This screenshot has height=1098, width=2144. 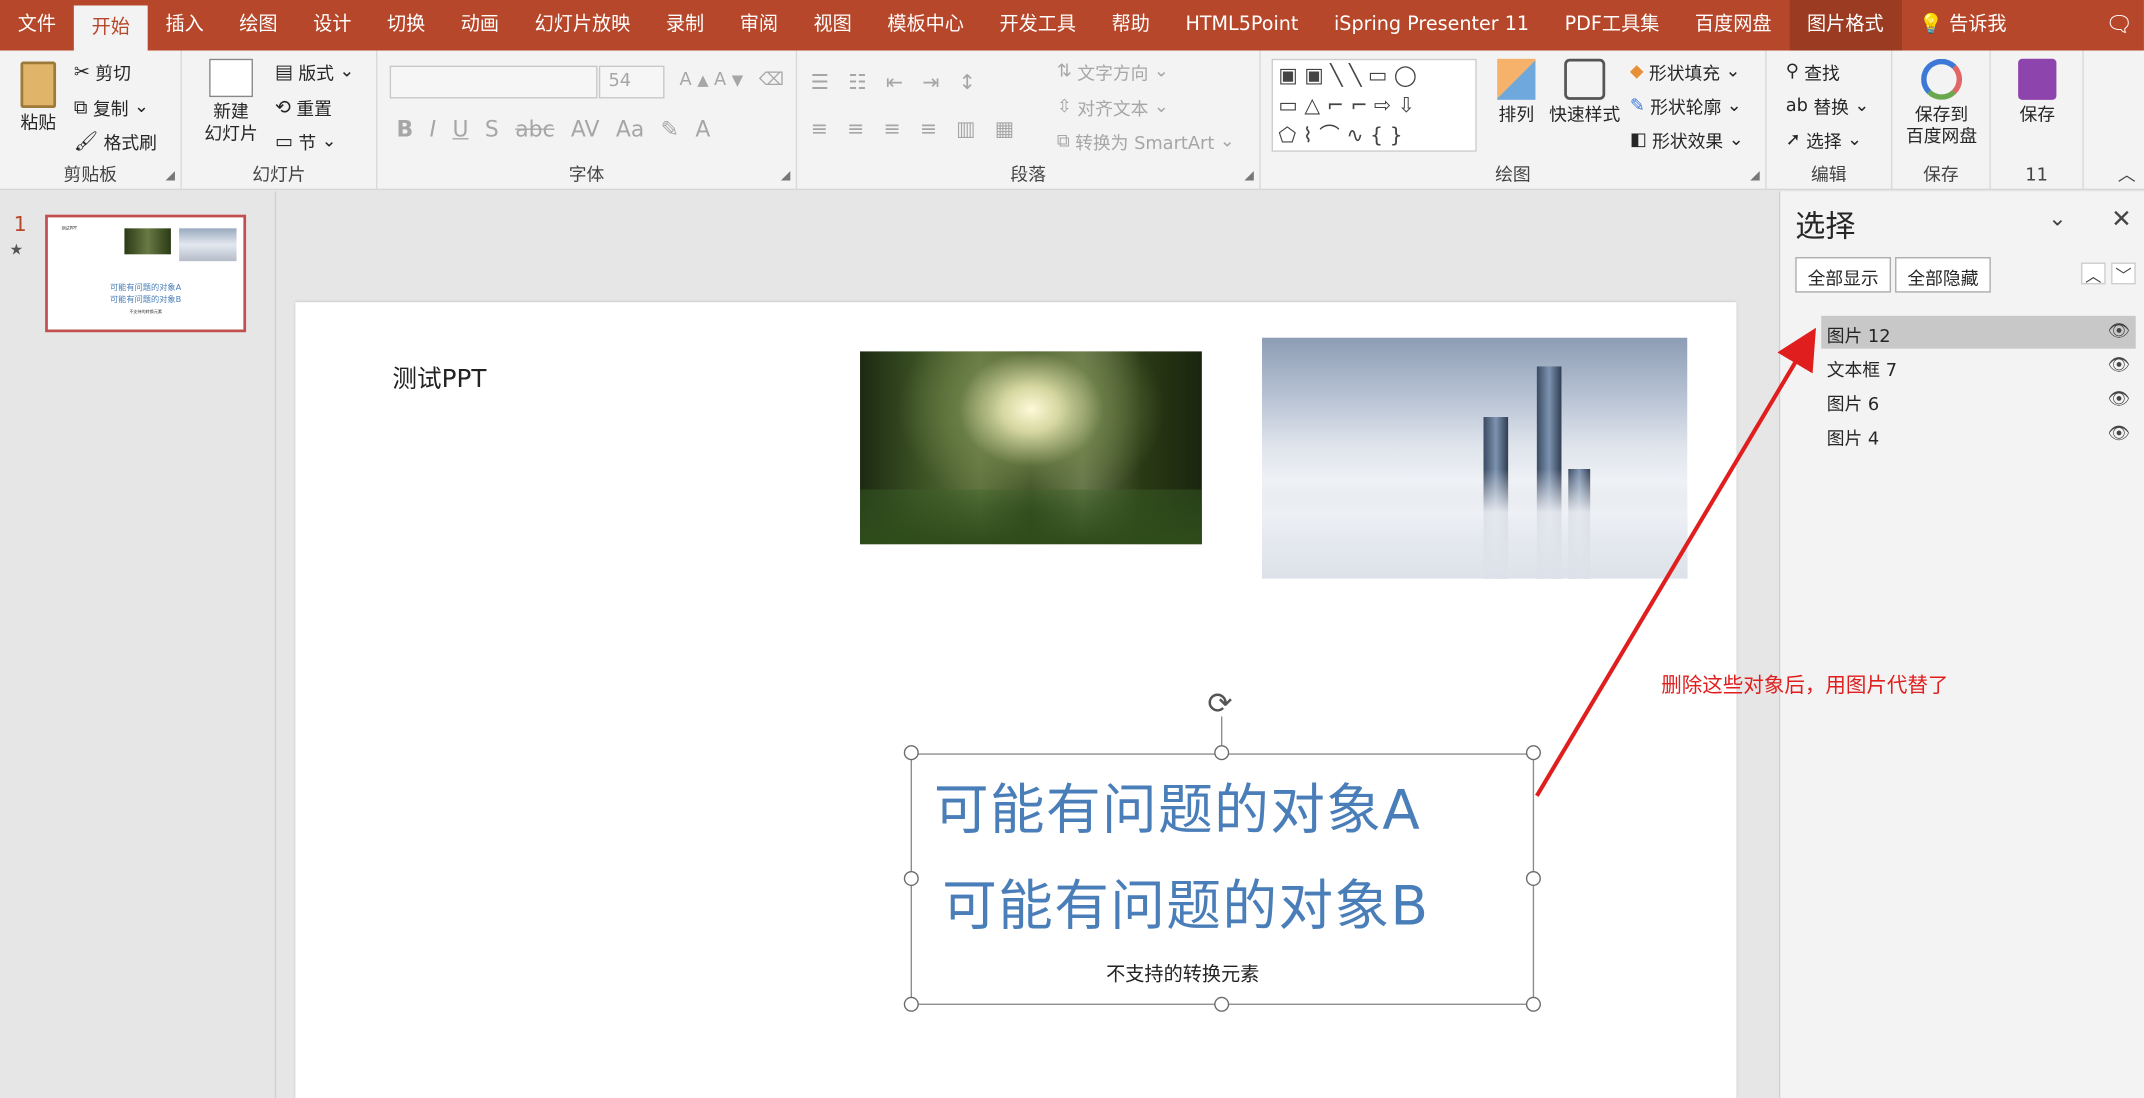 What do you see at coordinates (1805, 685) in the screenshot?
I see `annotation-text: 删除这些对象后，用图片代替了` at bounding box center [1805, 685].